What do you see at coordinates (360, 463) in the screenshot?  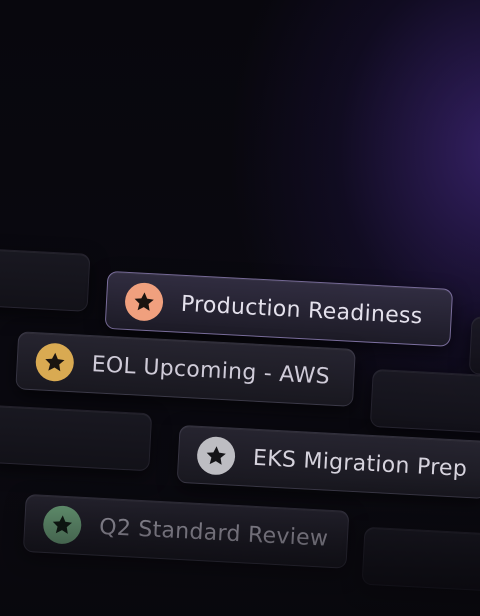 I see `tag-label: EKS Migration Prep` at bounding box center [360, 463].